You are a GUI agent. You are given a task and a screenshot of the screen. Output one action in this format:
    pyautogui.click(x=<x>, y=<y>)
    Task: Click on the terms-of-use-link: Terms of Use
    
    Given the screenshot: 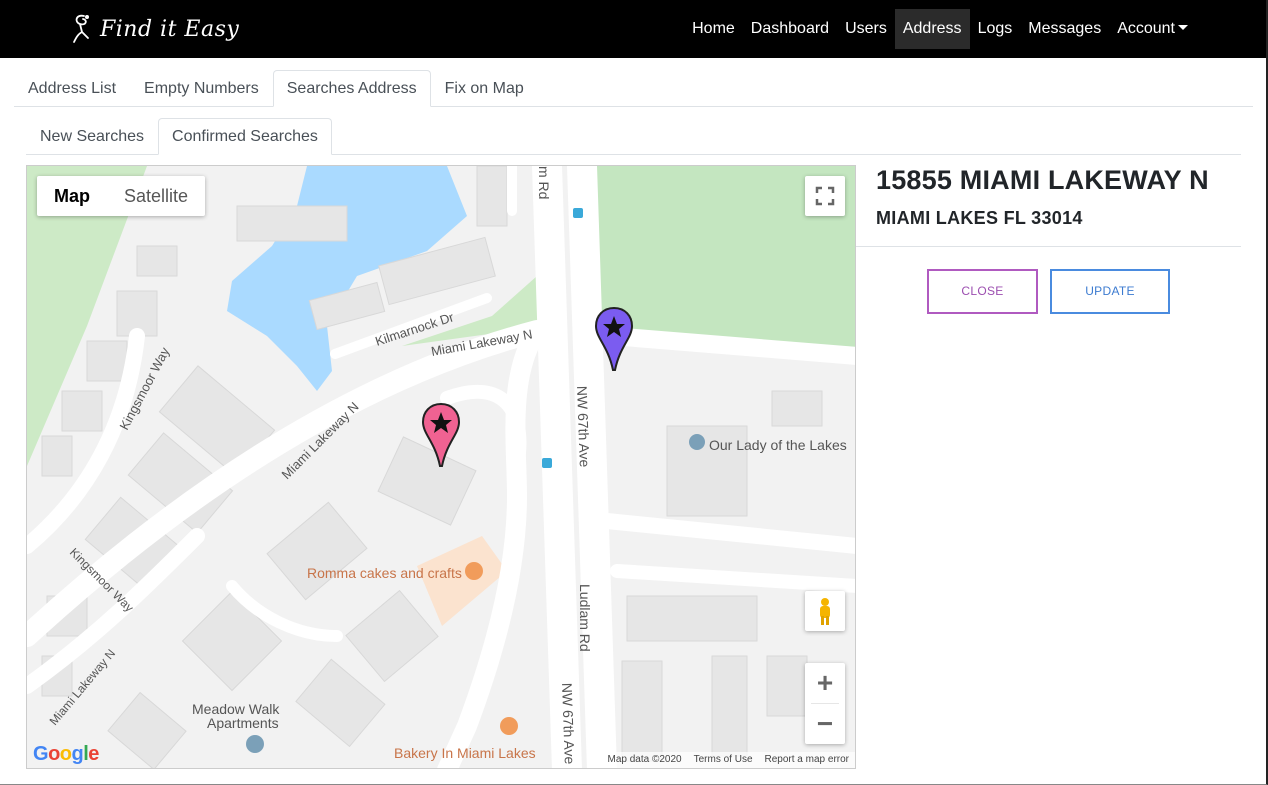 What is the action you would take?
    pyautogui.click(x=723, y=760)
    